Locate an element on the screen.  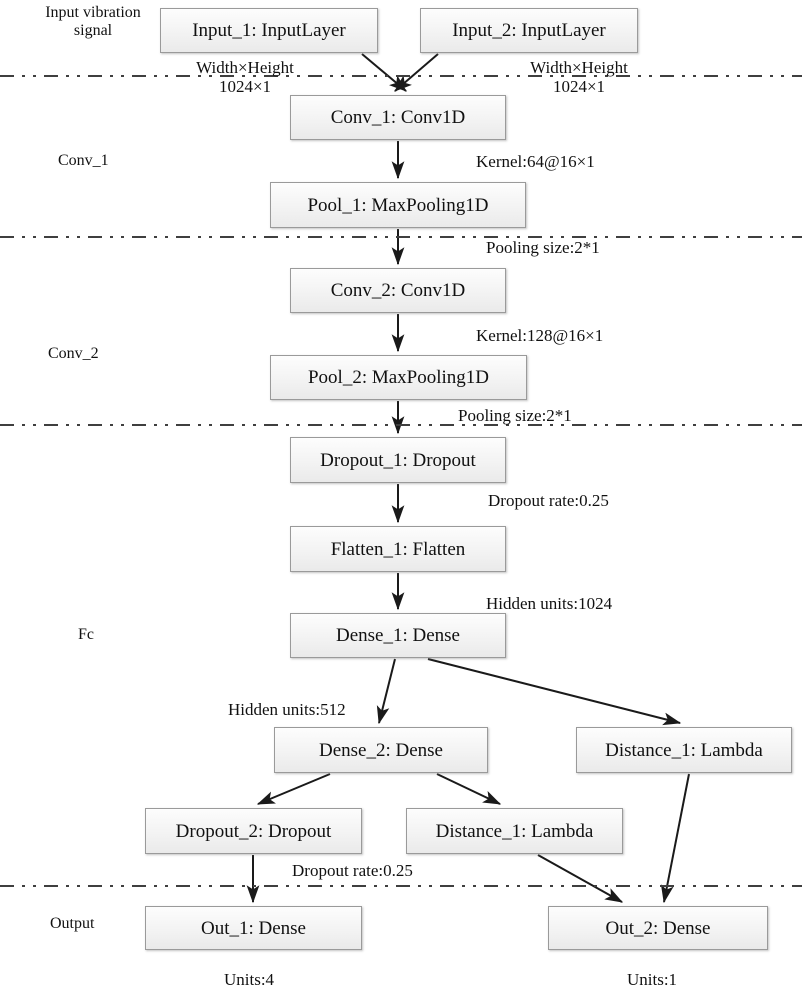
stage-label-conv2: Conv_2 is located at coordinates (73, 353).